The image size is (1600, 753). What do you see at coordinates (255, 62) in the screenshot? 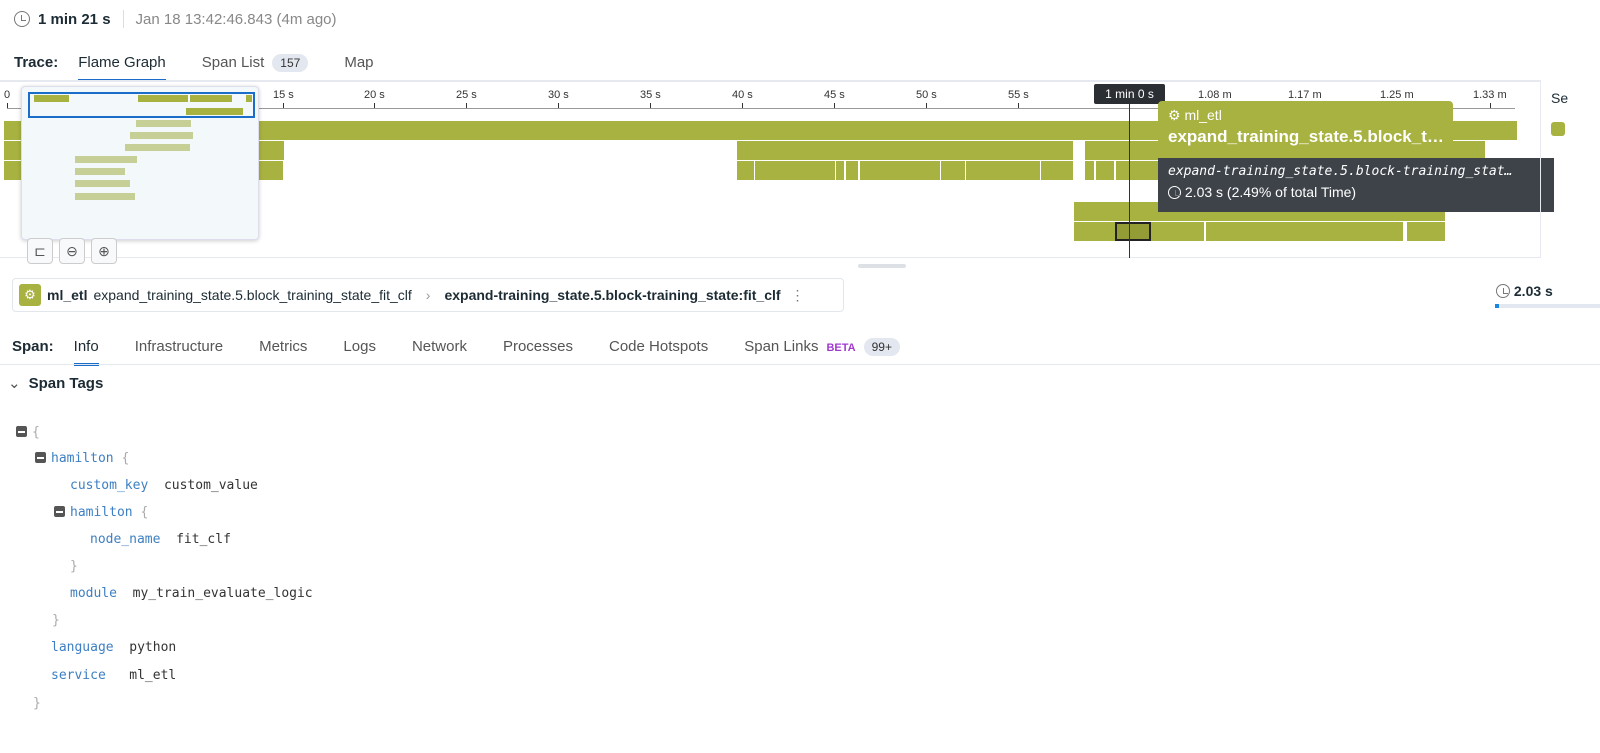
I see `tab-span-list: Span List 157` at bounding box center [255, 62].